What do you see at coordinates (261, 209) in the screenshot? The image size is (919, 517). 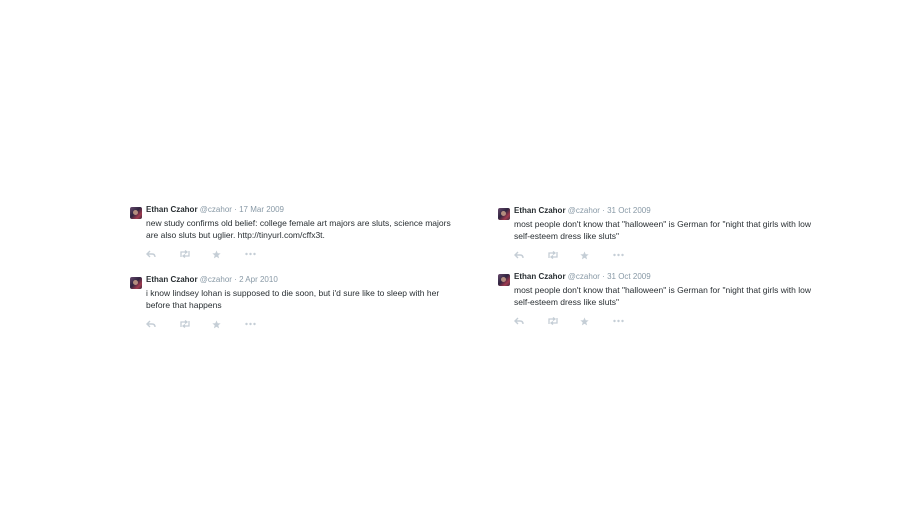 I see `tweet-date: 17 Mar 2009` at bounding box center [261, 209].